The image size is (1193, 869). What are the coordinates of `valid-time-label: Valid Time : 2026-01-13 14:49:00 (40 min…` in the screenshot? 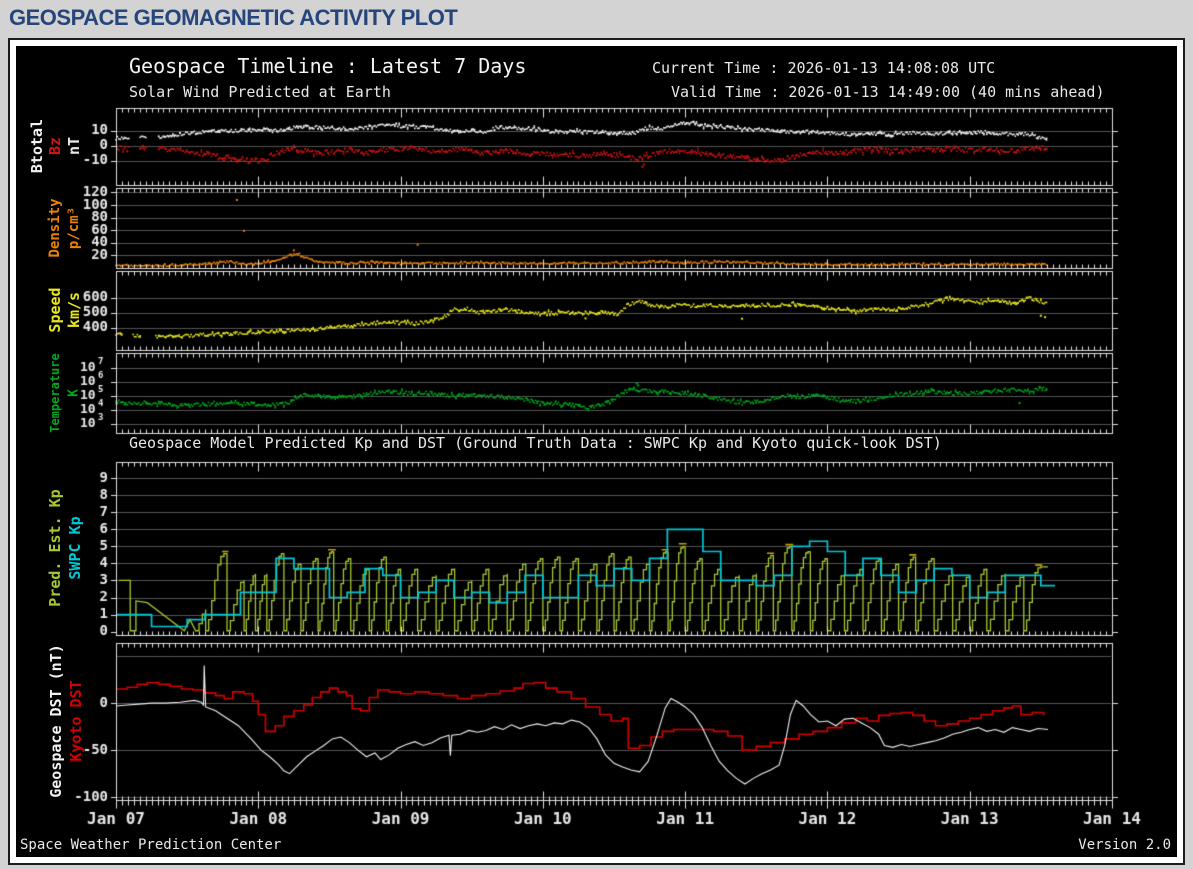 It's located at (888, 92).